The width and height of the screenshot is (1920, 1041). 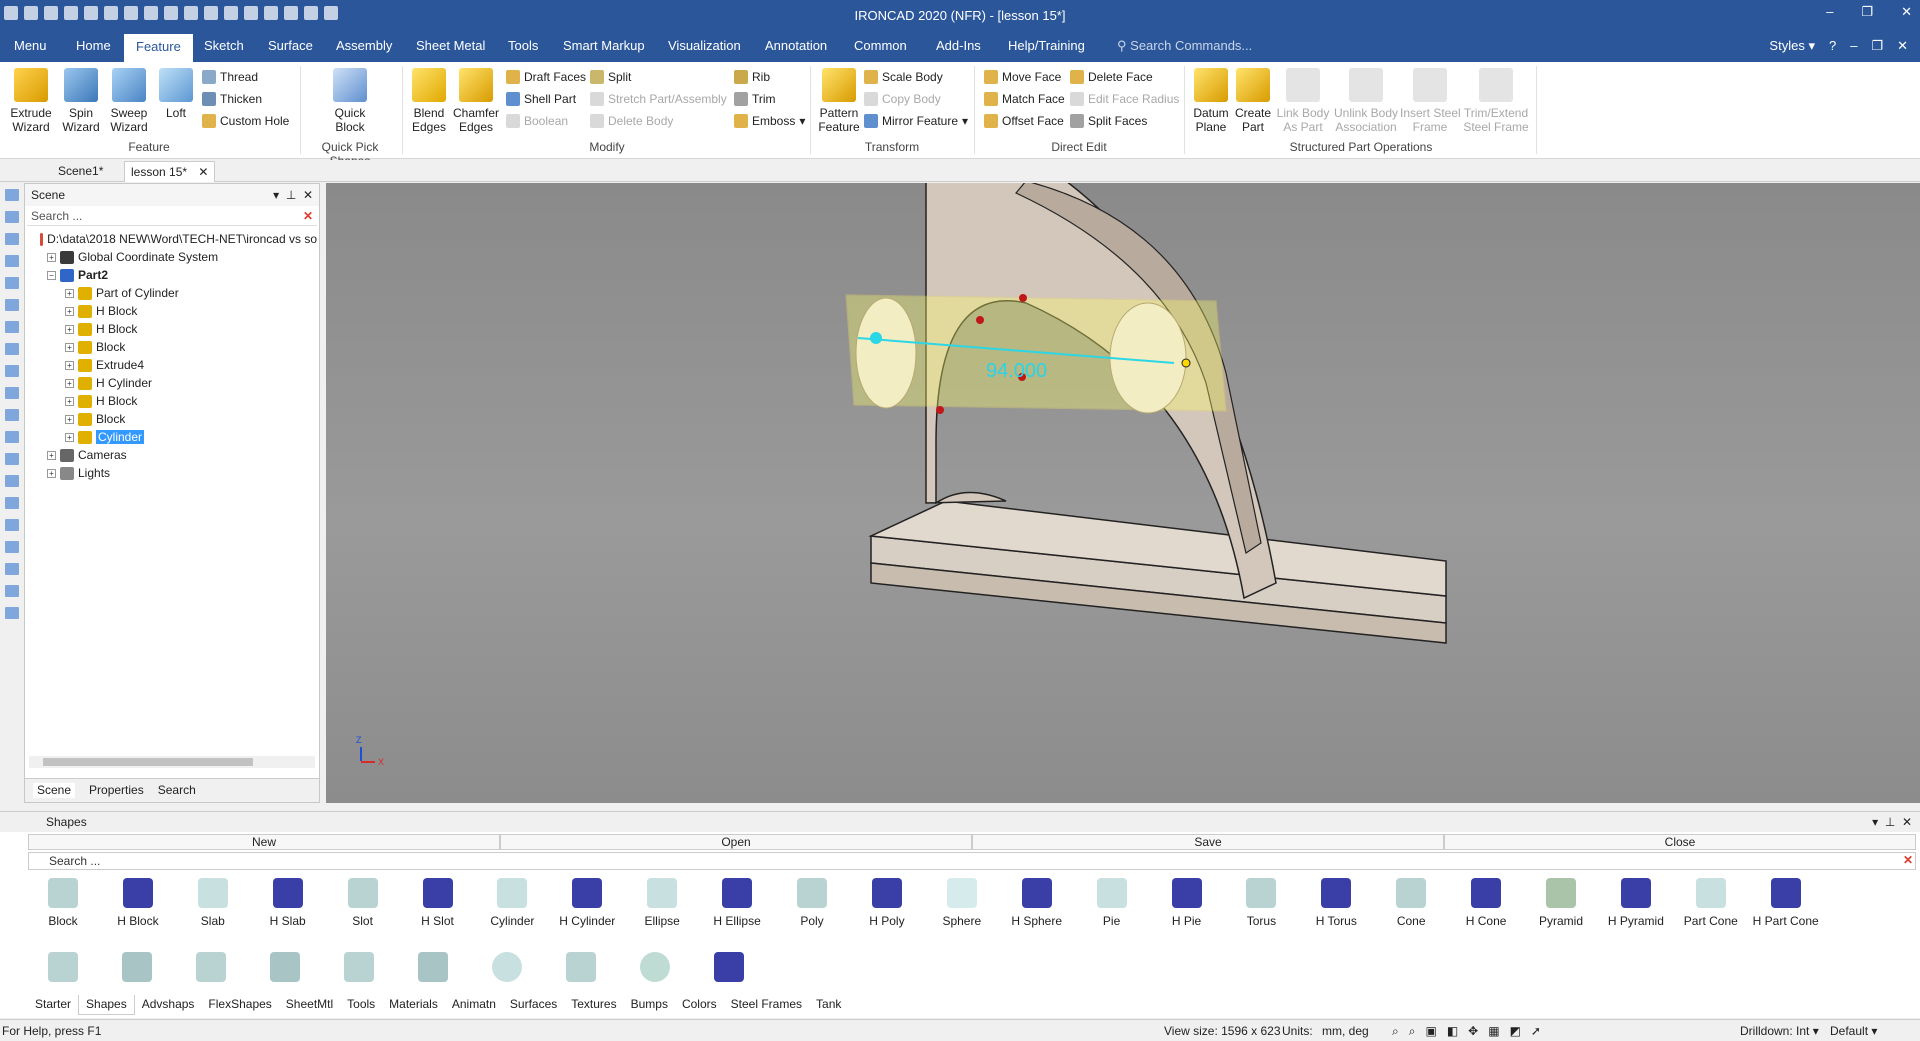 I want to click on edit-face-radius-button: Edit Face Radius, so click(x=1124, y=99).